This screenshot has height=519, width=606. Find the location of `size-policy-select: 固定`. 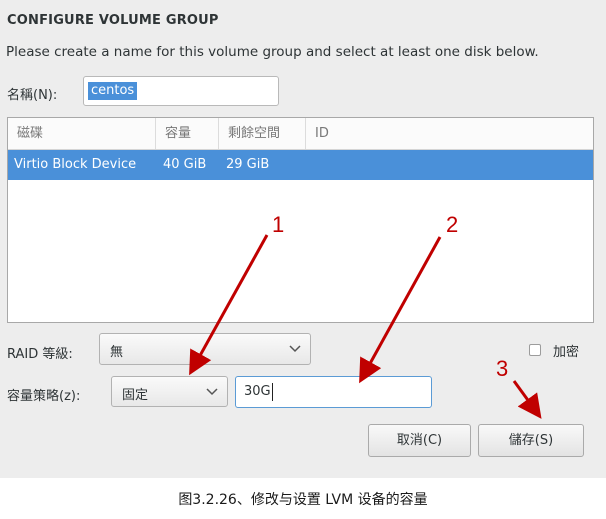

size-policy-select: 固定 is located at coordinates (169, 391).